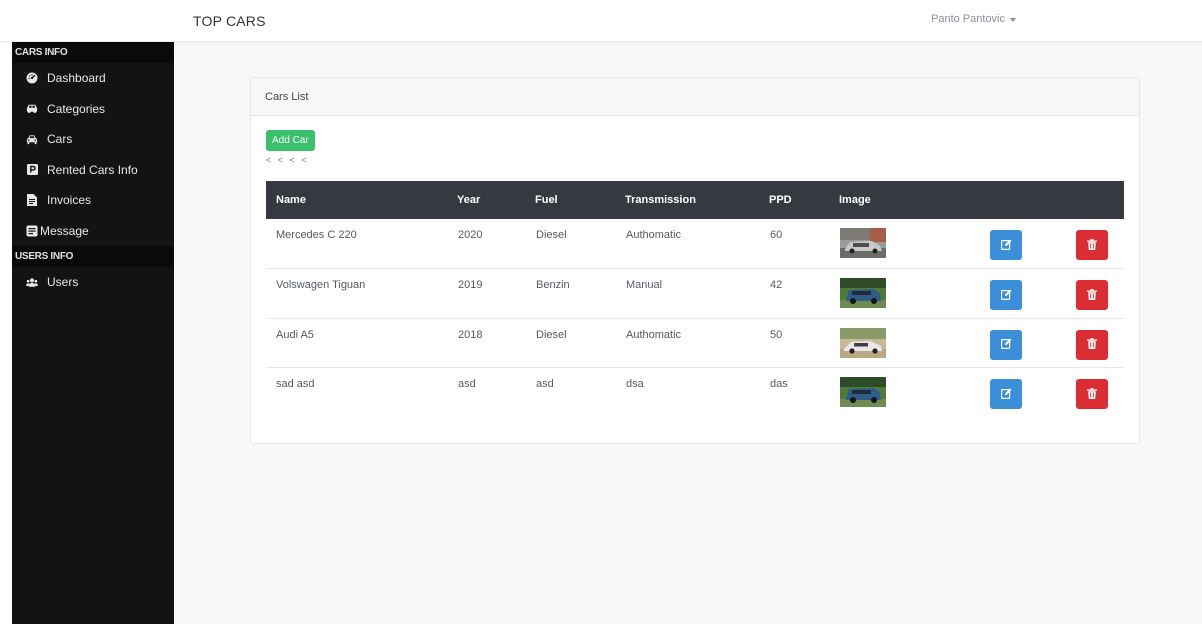 The width and height of the screenshot is (1202, 624). I want to click on pagination-prev-links: < < < <, so click(287, 160).